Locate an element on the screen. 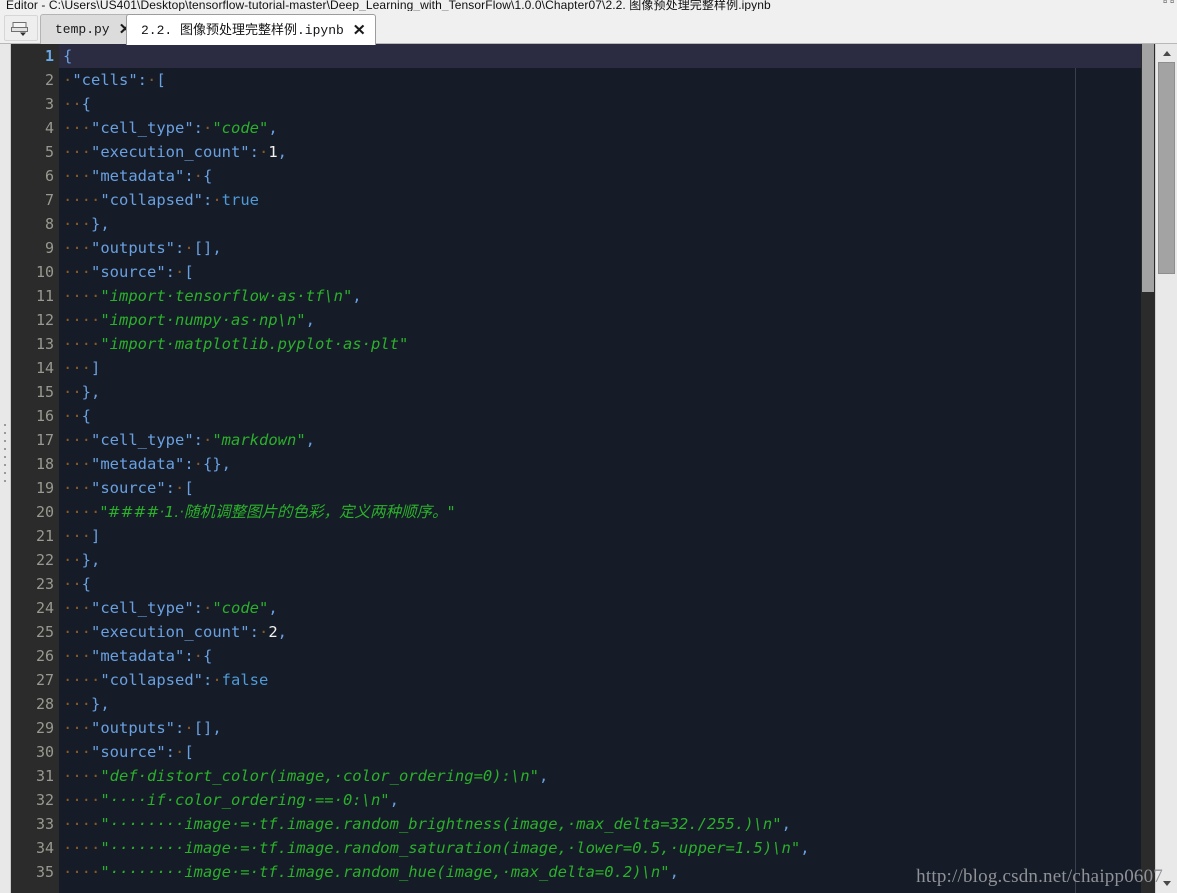  code-line: ···"cell_type":·"markdown", is located at coordinates (607, 440).